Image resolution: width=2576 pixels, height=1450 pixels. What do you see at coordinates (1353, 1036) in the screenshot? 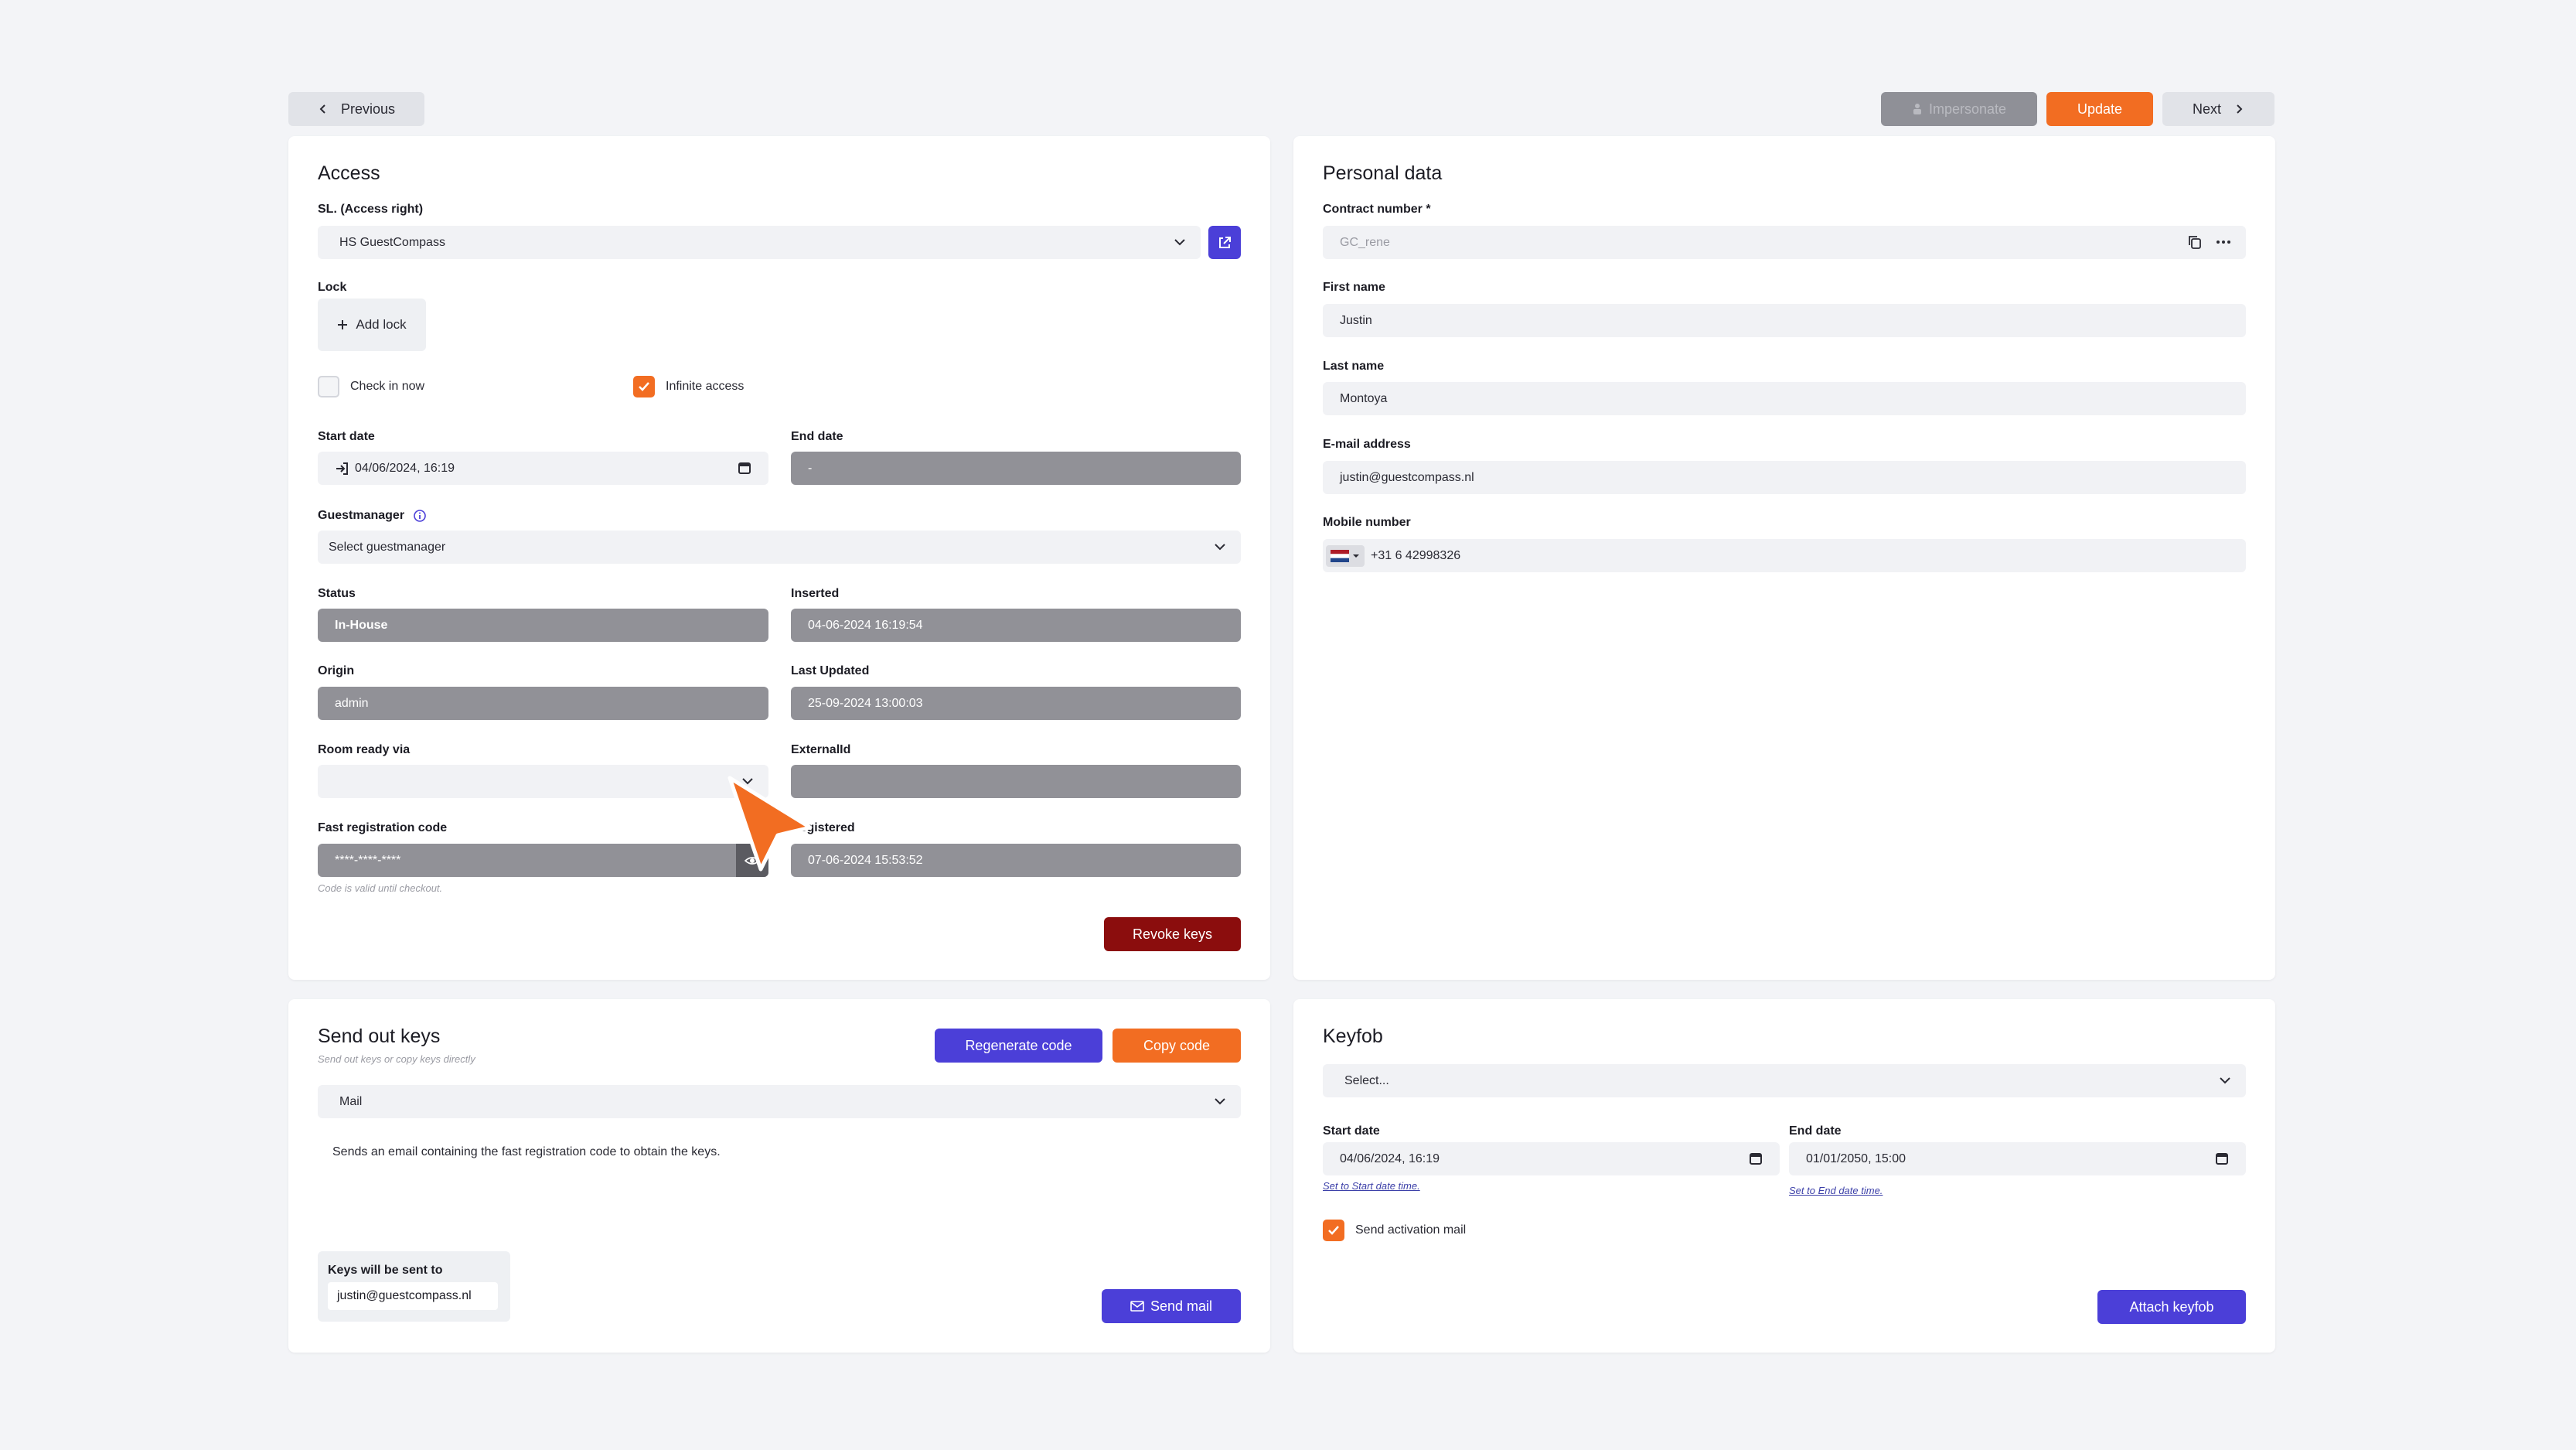
I see `keyfob-title: Keyfob` at bounding box center [1353, 1036].